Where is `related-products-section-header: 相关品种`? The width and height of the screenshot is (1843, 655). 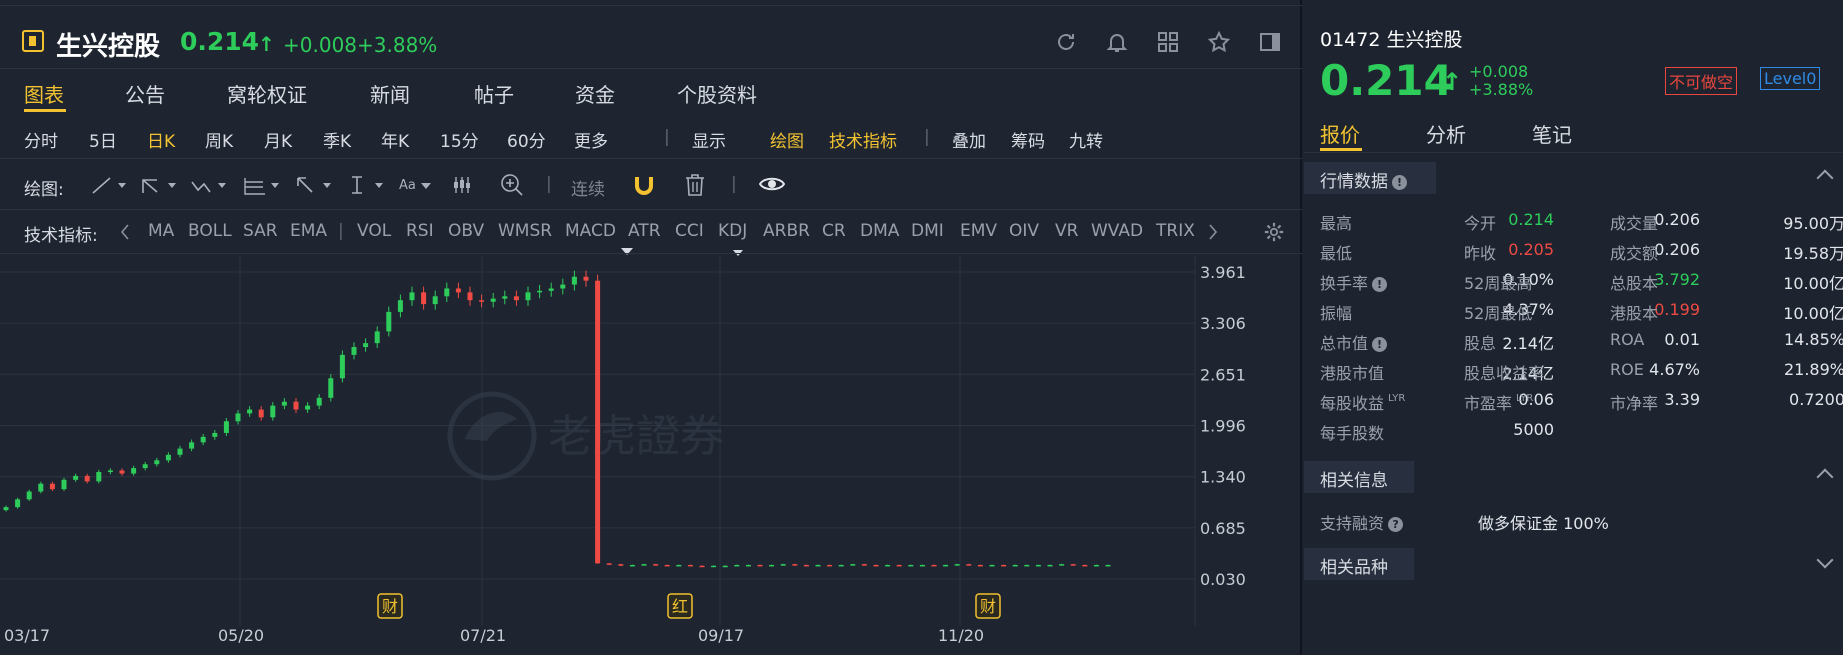 related-products-section-header: 相关品种 is located at coordinates (1359, 564).